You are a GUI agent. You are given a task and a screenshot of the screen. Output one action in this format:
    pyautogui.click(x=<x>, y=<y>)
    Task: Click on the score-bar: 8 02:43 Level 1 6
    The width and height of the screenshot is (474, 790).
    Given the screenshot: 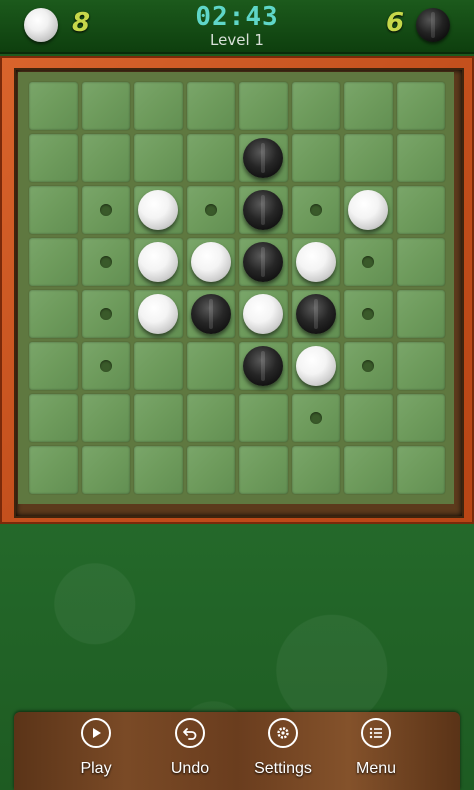 What is the action you would take?
    pyautogui.click(x=237, y=27)
    